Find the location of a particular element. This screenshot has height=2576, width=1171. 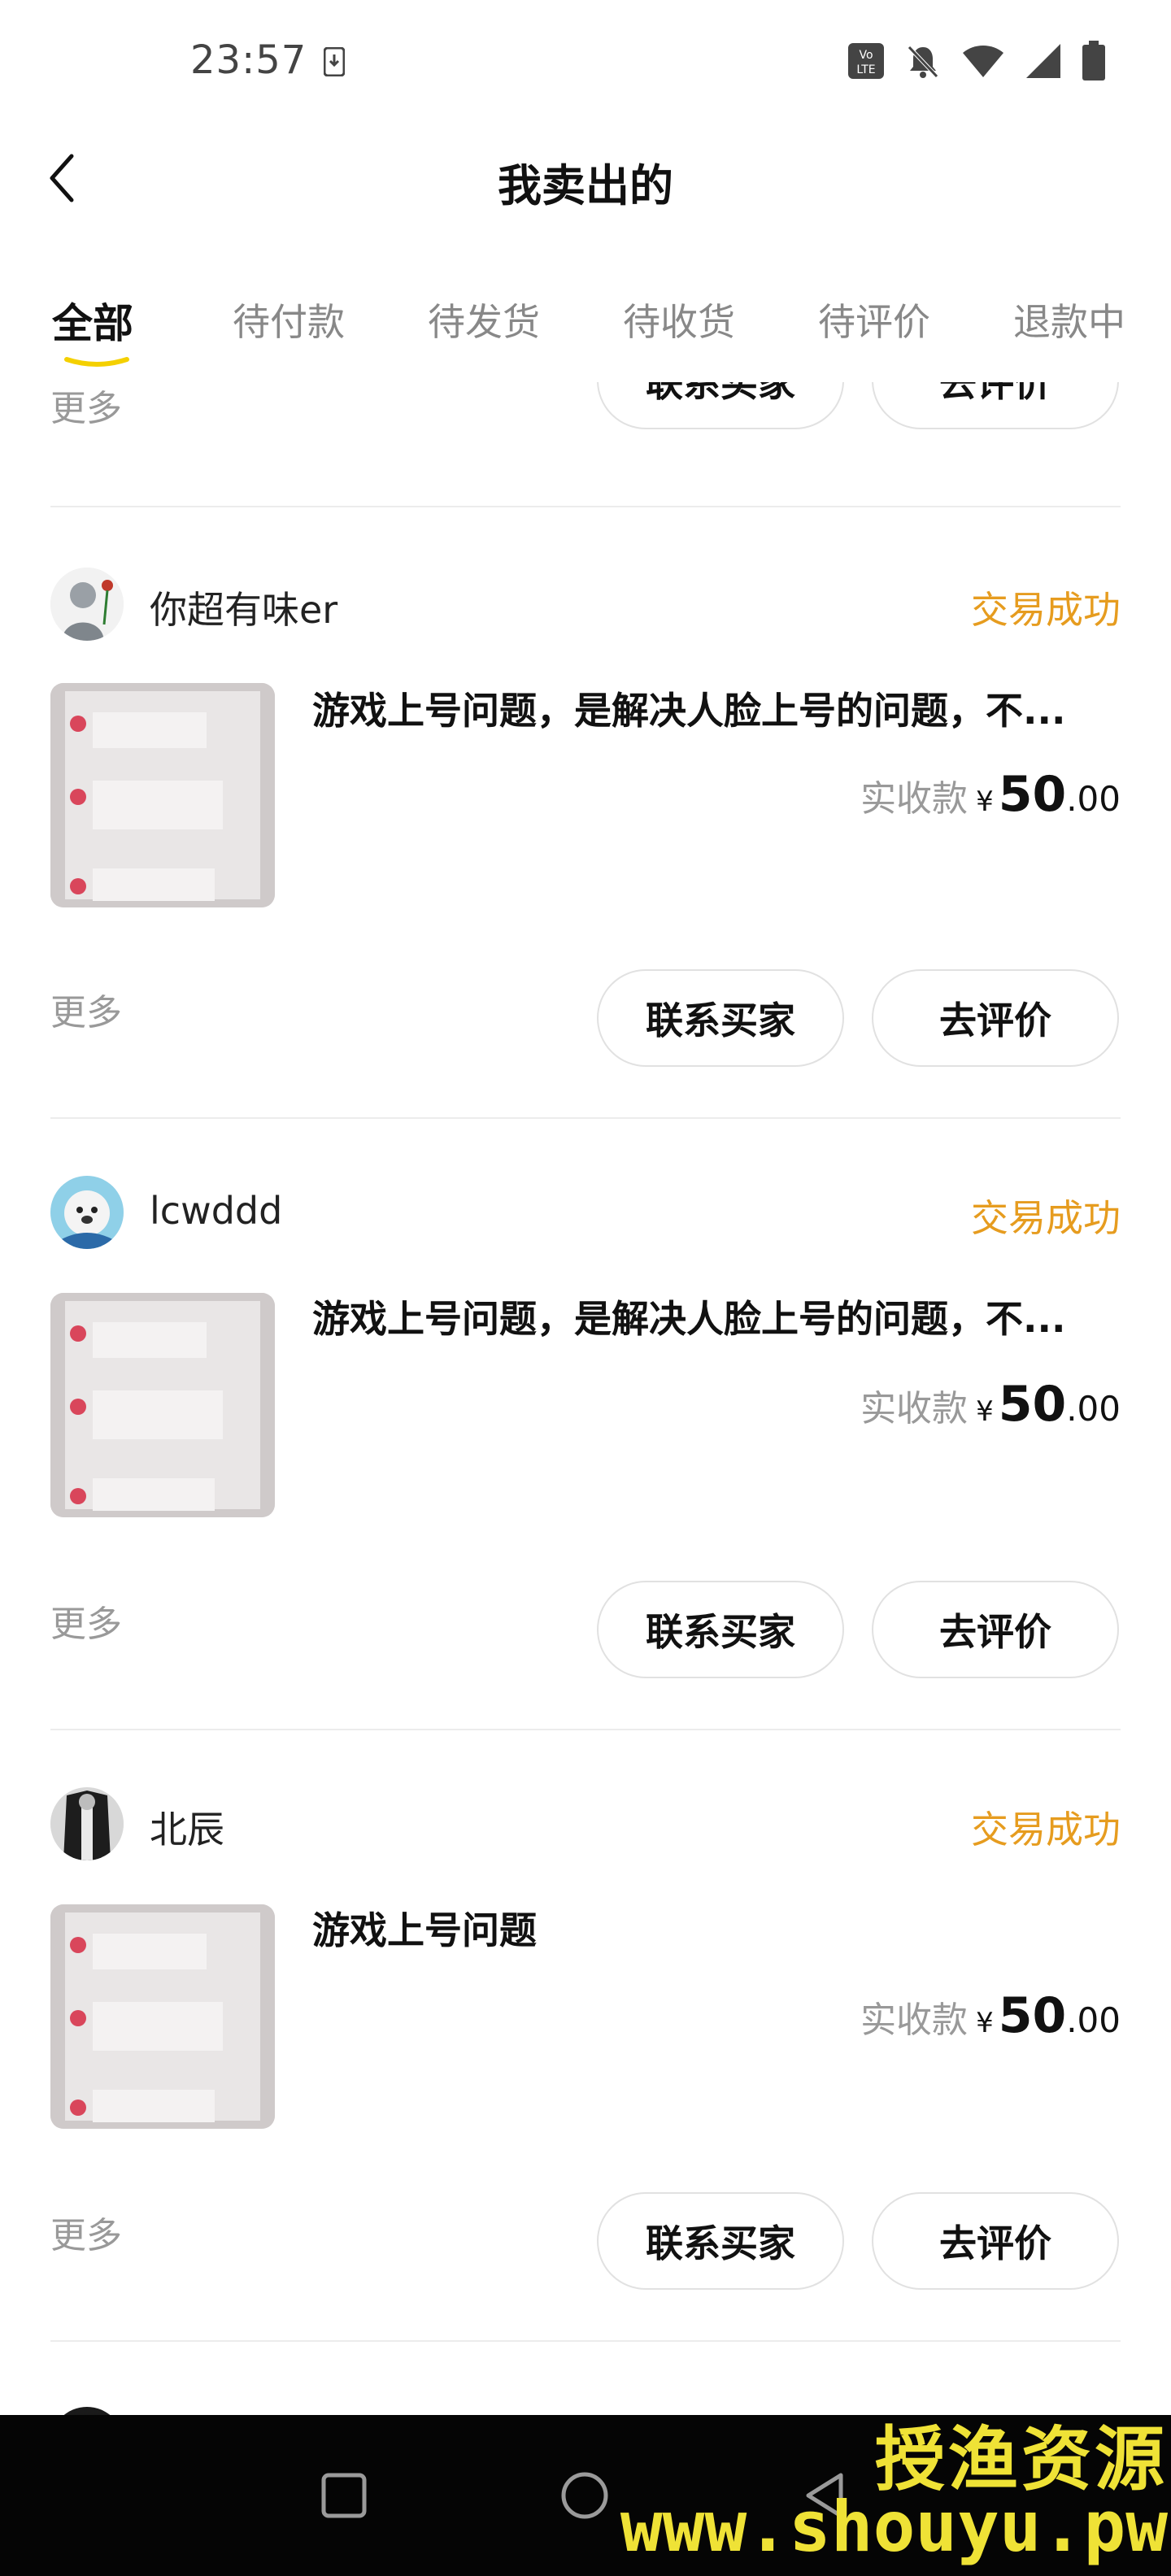

status-icons: Vo LTE is located at coordinates (977, 61).